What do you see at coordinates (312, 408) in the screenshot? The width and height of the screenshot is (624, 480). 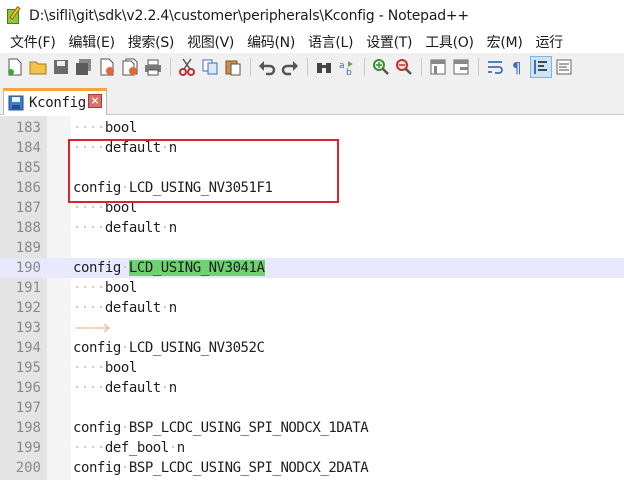 I see `code-line: 197` at bounding box center [312, 408].